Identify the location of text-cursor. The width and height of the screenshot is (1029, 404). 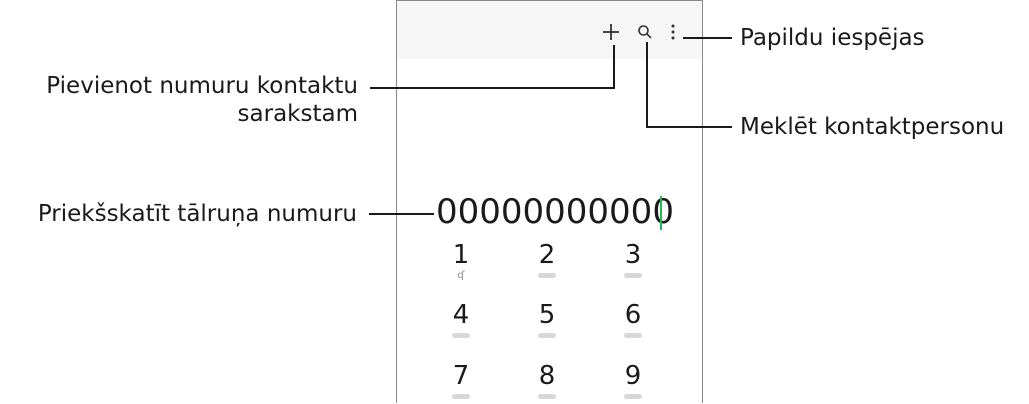
(661, 213).